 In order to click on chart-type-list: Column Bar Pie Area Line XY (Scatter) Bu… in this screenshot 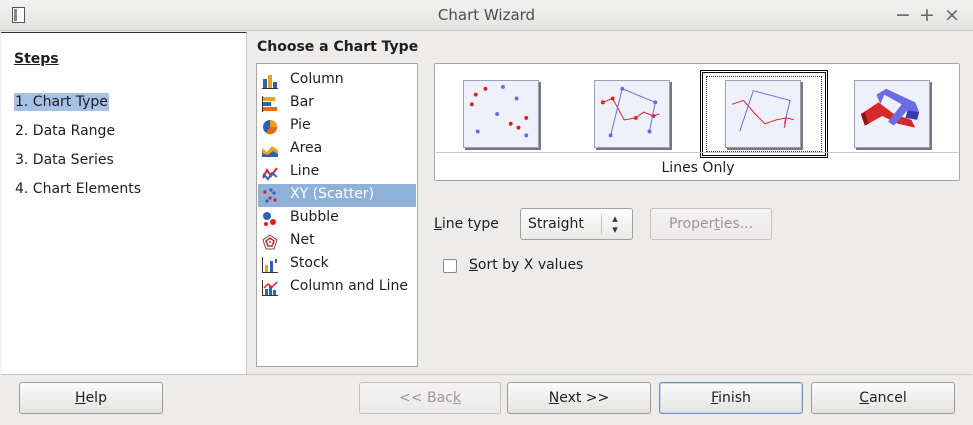, I will do `click(337, 215)`.